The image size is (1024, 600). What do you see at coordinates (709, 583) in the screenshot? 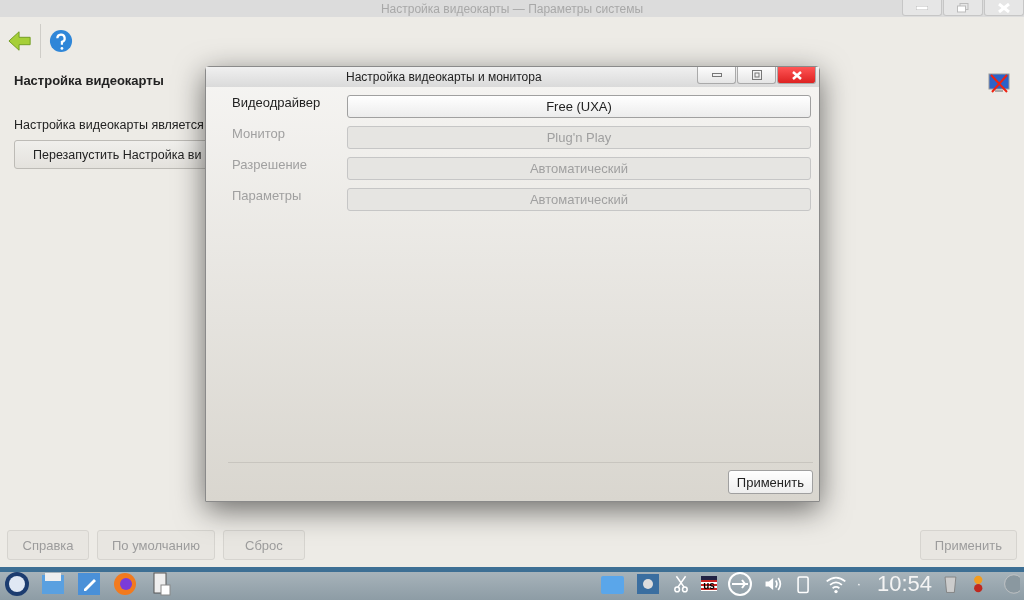
I see `keyboard-layout-indicator: us` at bounding box center [709, 583].